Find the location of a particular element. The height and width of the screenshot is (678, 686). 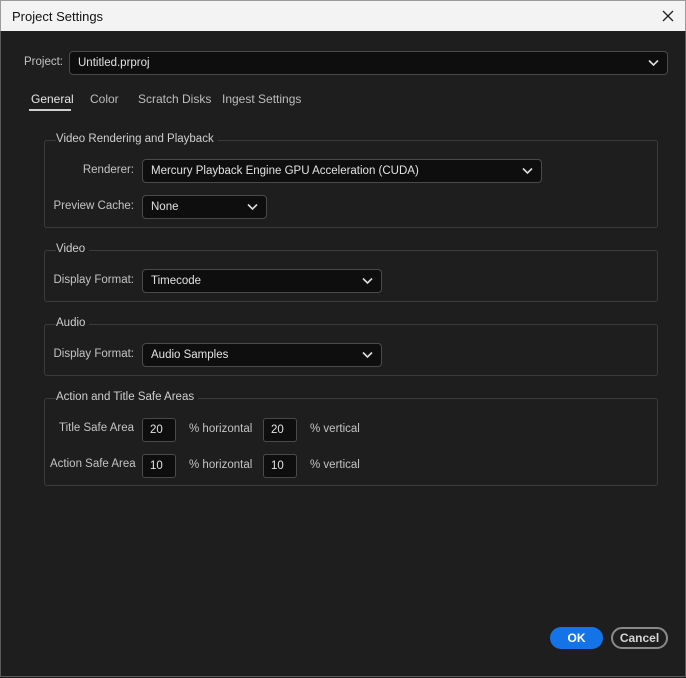

cancel-button: Cancel is located at coordinates (639, 638).